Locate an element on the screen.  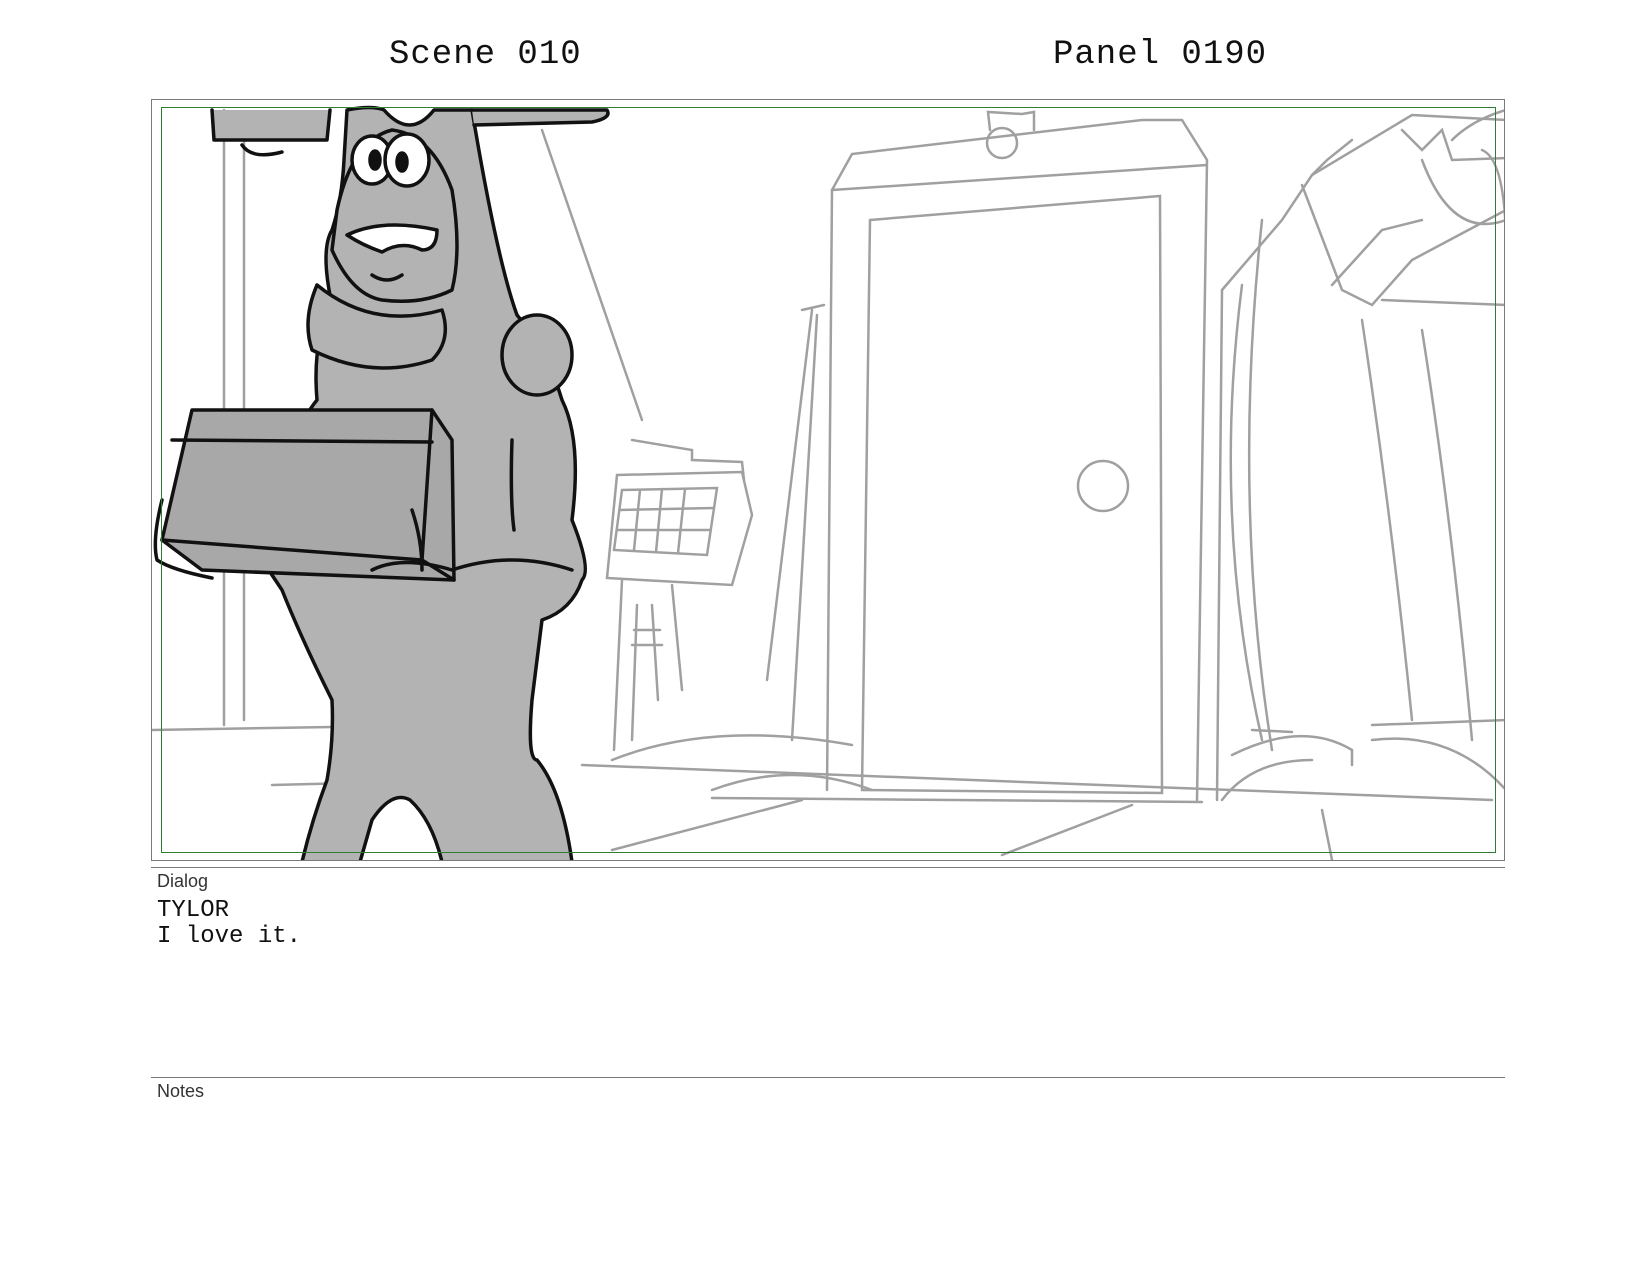
dialog-line: I love it. is located at coordinates (229, 936).